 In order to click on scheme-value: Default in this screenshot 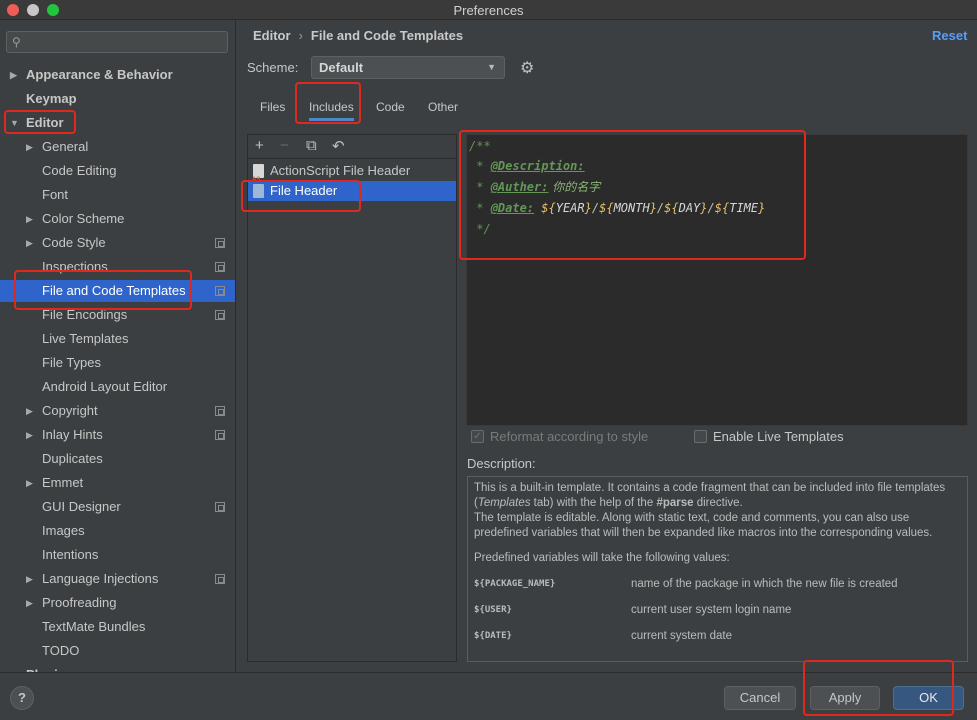, I will do `click(341, 67)`.